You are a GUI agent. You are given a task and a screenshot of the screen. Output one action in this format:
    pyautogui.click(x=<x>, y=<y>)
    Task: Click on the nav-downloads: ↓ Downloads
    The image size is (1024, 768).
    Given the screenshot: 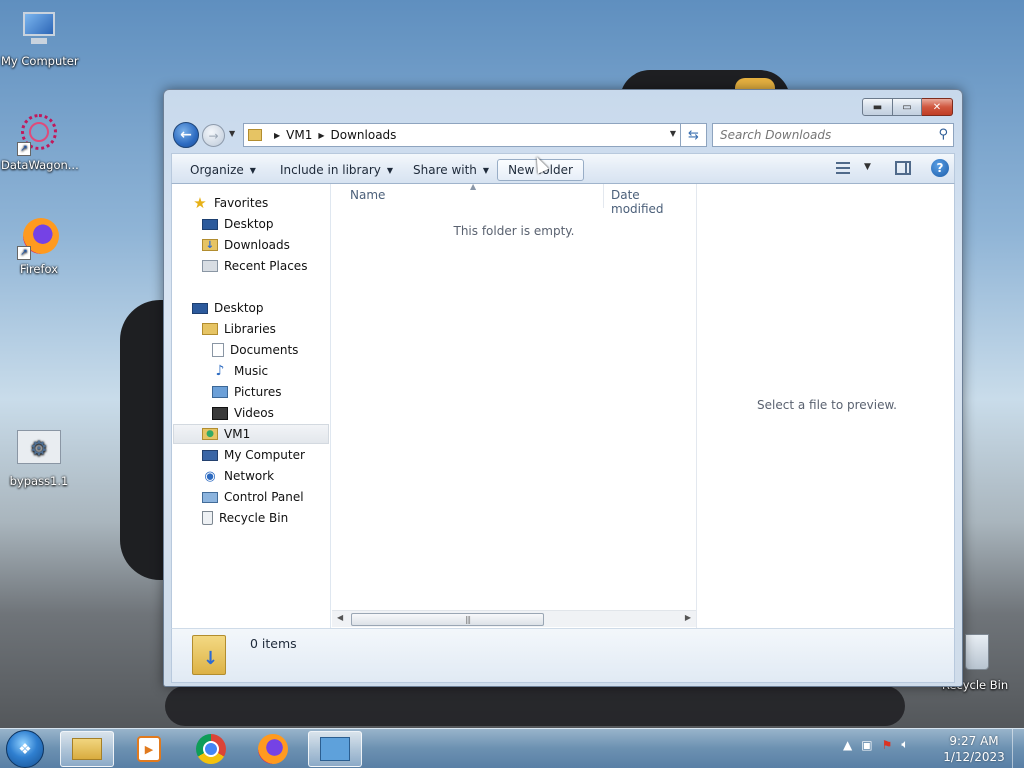 What is the action you would take?
    pyautogui.click(x=246, y=245)
    